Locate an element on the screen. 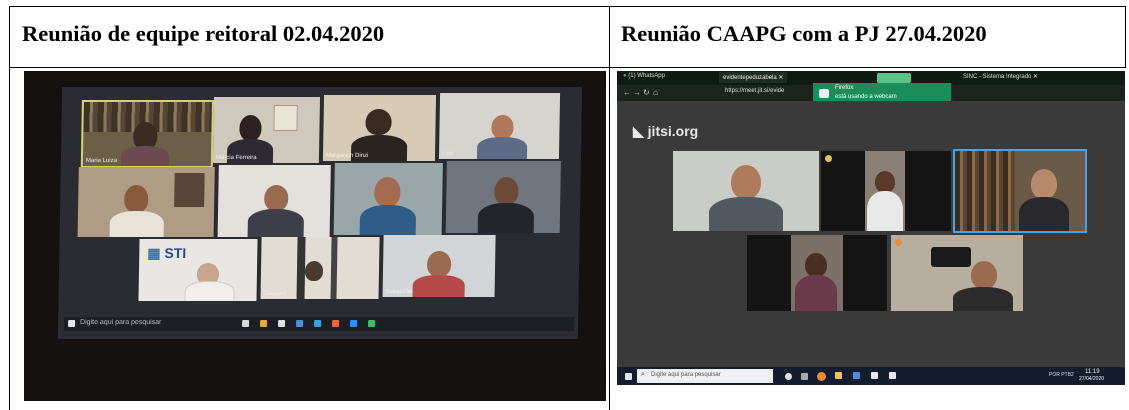 The height and width of the screenshot is (410, 1129). taskbar-search-input: Digite aqui para pesquisar is located at coordinates (120, 322).